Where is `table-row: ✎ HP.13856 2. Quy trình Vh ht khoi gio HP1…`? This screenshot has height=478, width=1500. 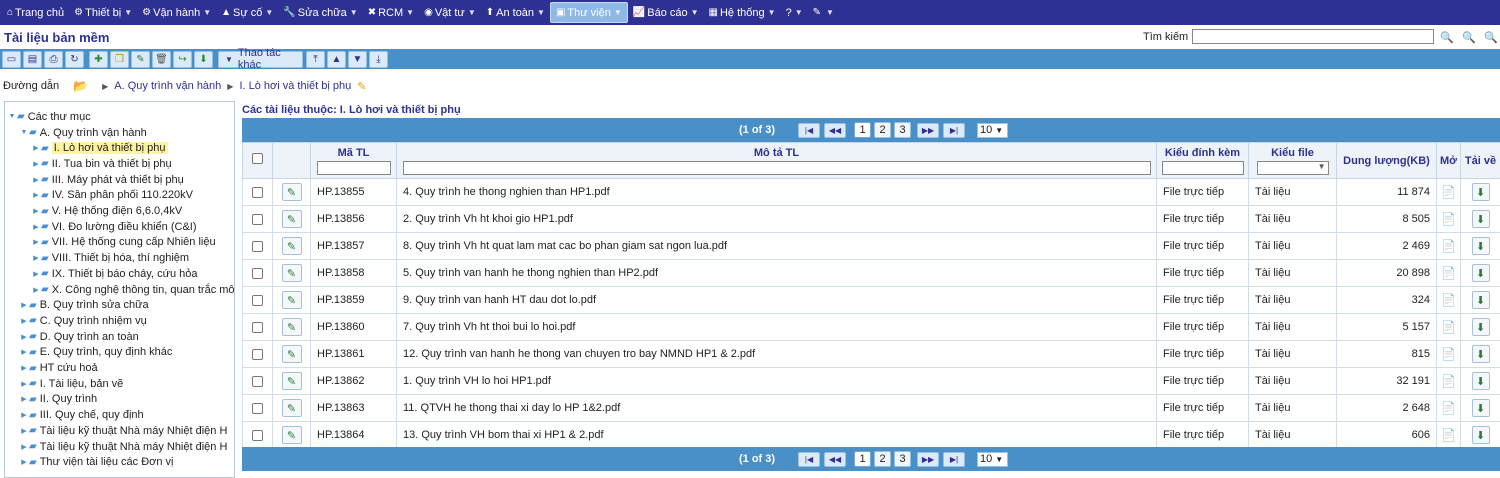
table-row: ✎ HP.13856 2. Quy trình Vh ht khoi gio HP1… is located at coordinates (871, 219).